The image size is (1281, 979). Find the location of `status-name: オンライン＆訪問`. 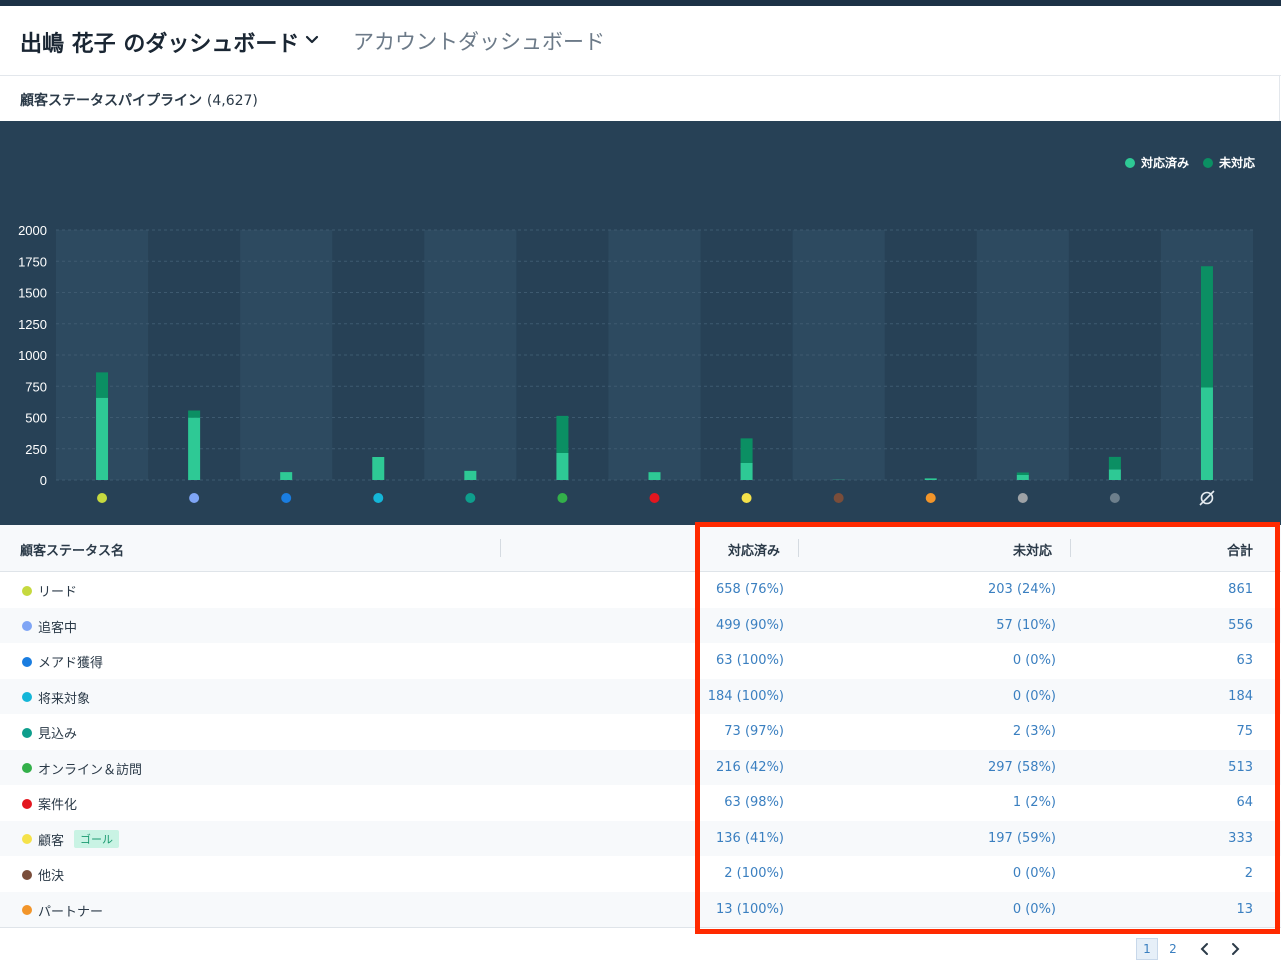

status-name: オンライン＆訪問 is located at coordinates (90, 770).